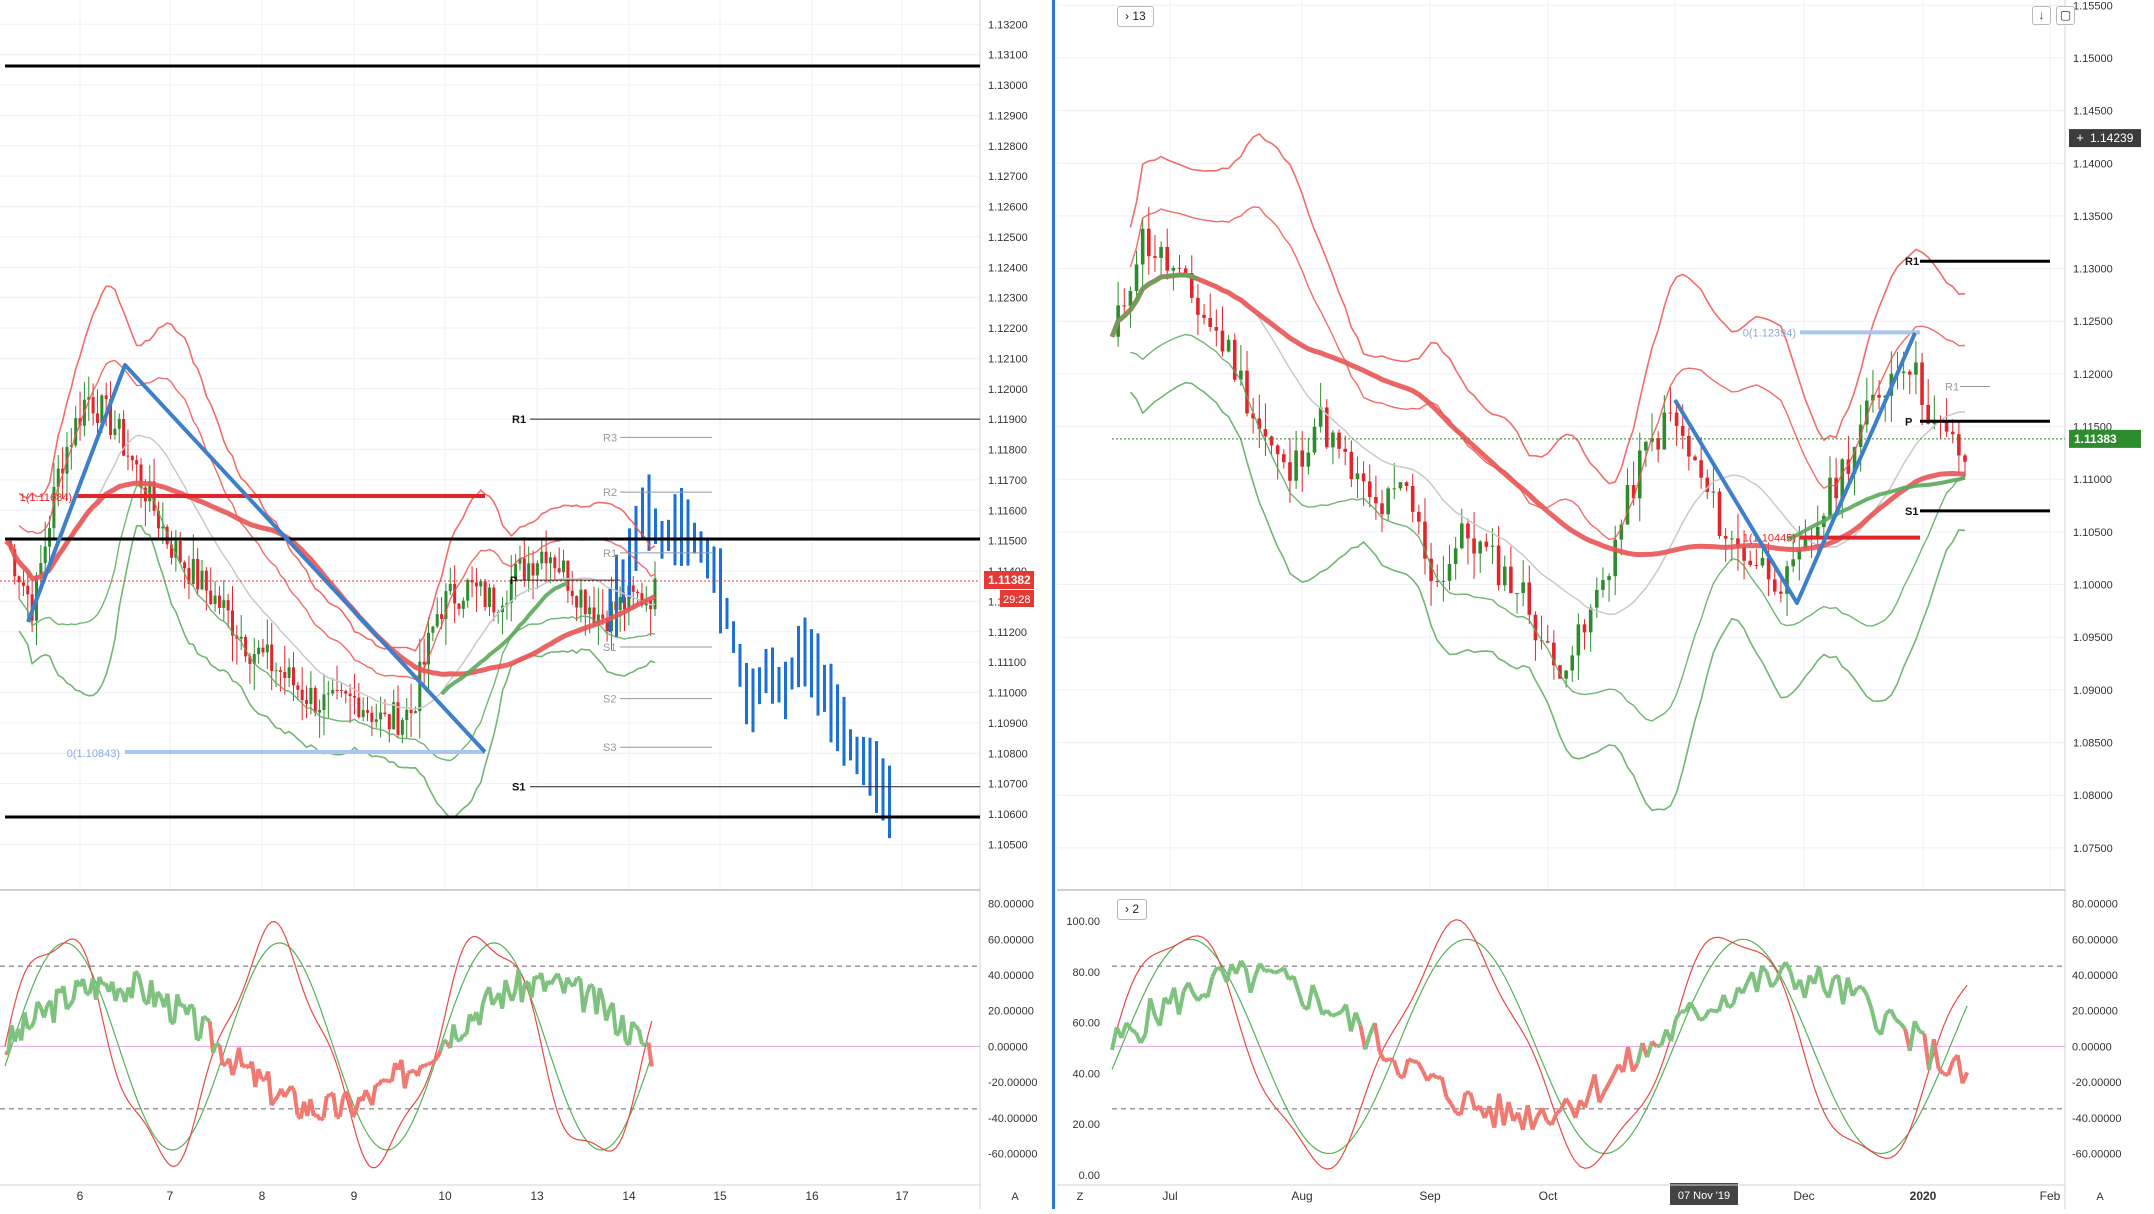 The height and width of the screenshot is (1214, 2154). I want to click on download-icon: ↓, so click(2041, 15).